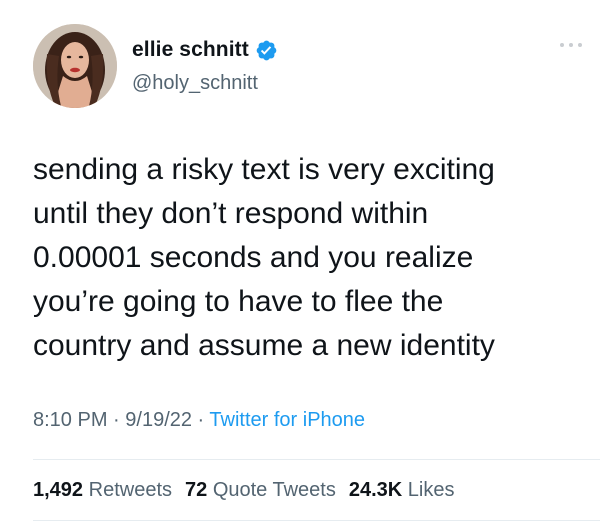 This screenshot has height=527, width=600. I want to click on avatar, so click(75, 66).